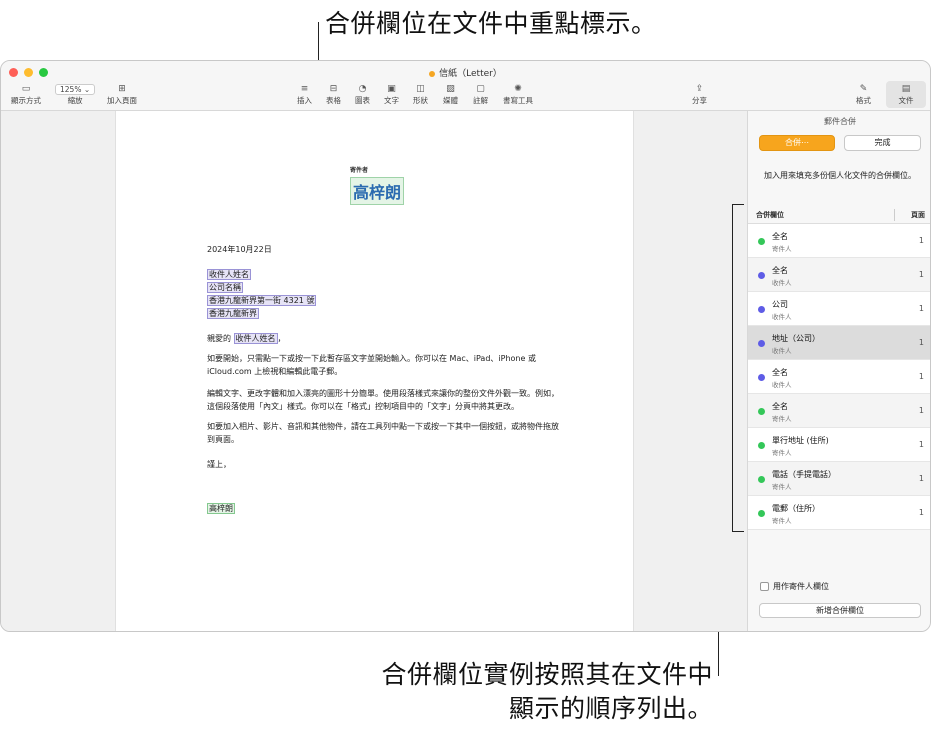 The height and width of the screenshot is (729, 931). I want to click on salutation-name-field: 收件人姓名, so click(255, 338).